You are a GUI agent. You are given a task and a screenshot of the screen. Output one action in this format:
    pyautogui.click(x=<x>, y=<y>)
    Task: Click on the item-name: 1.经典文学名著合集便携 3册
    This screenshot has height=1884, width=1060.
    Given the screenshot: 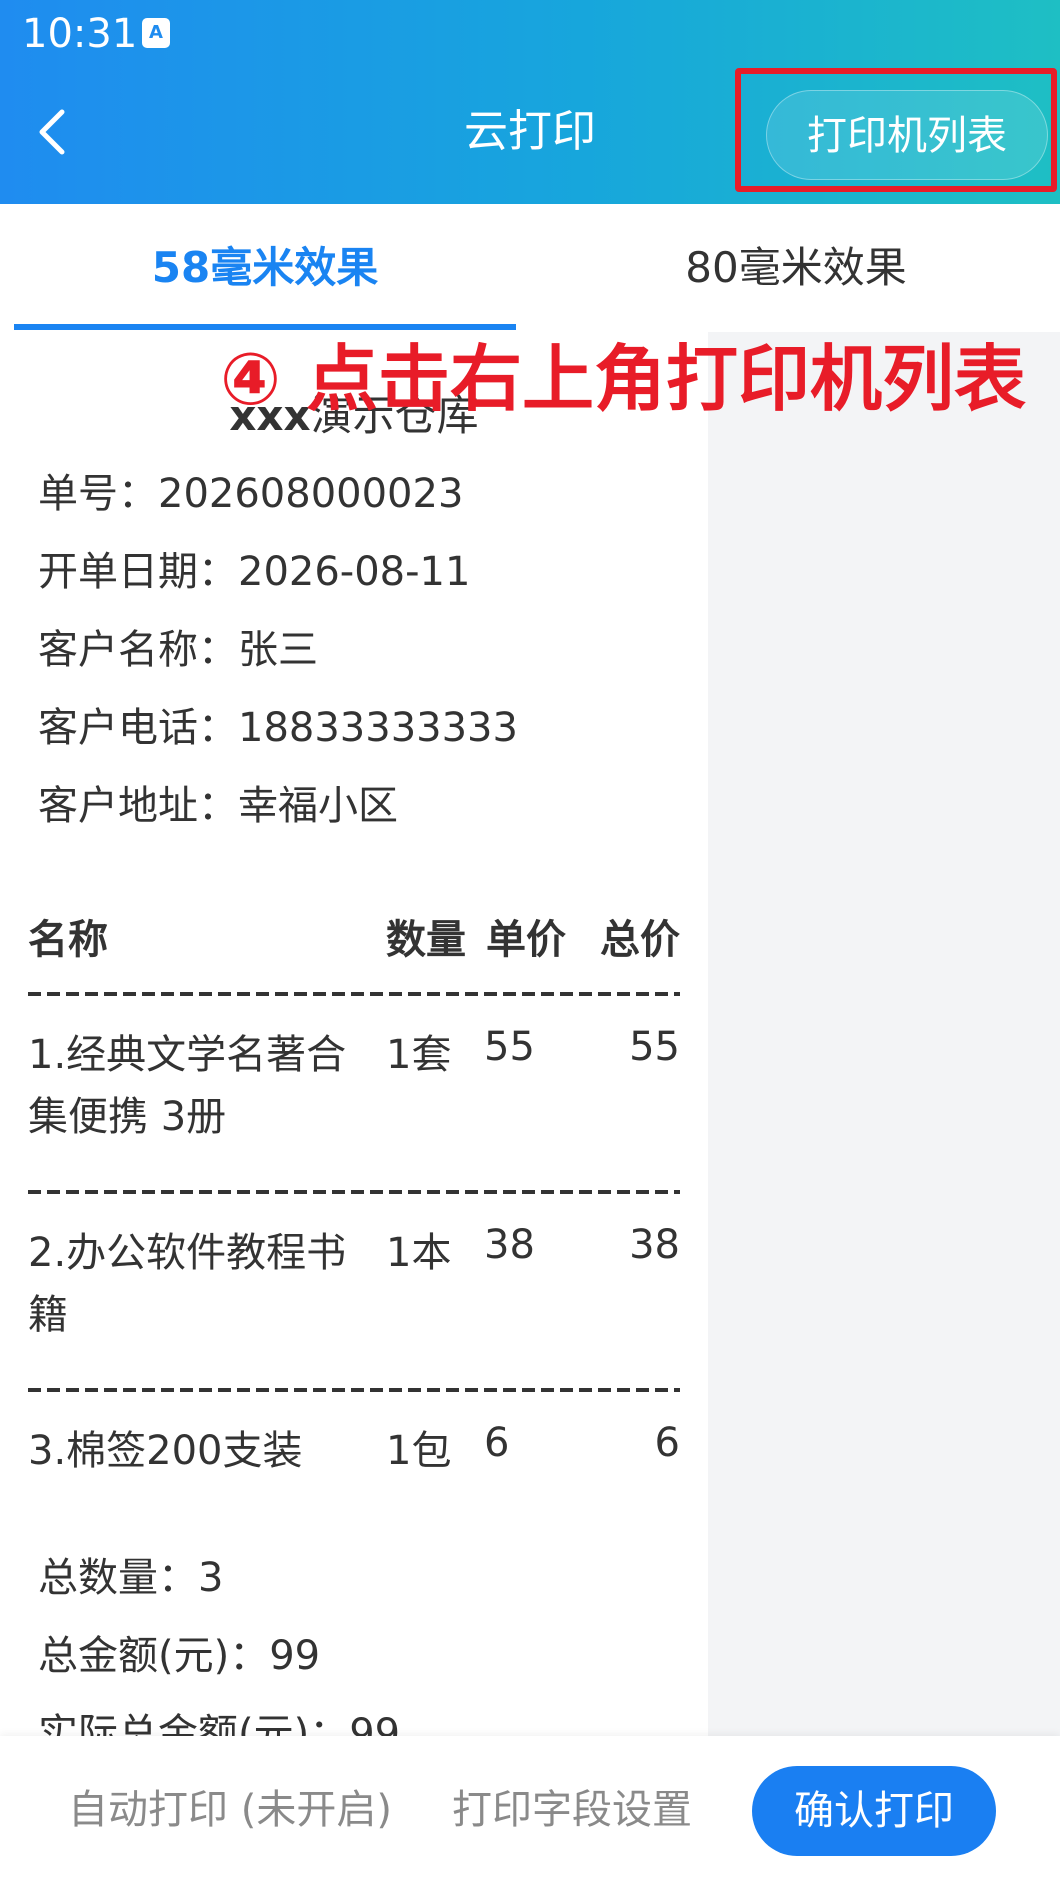 What is the action you would take?
    pyautogui.click(x=187, y=1086)
    